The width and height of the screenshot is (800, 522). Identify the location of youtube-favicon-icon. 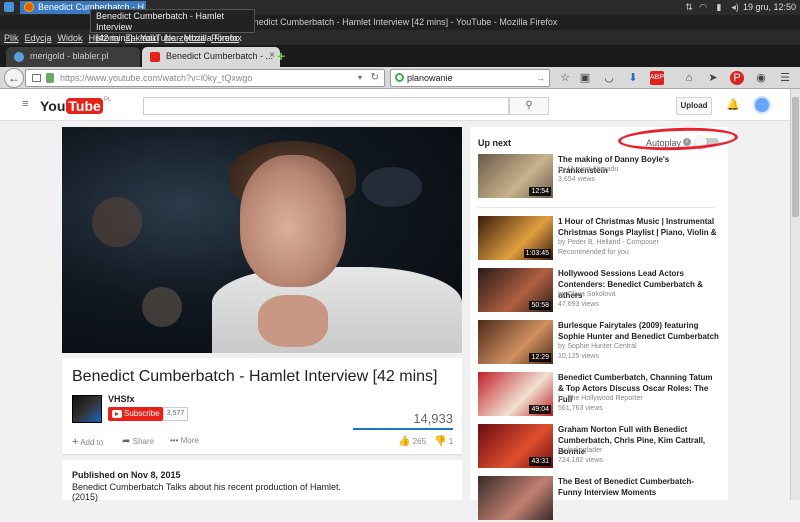
(155, 57).